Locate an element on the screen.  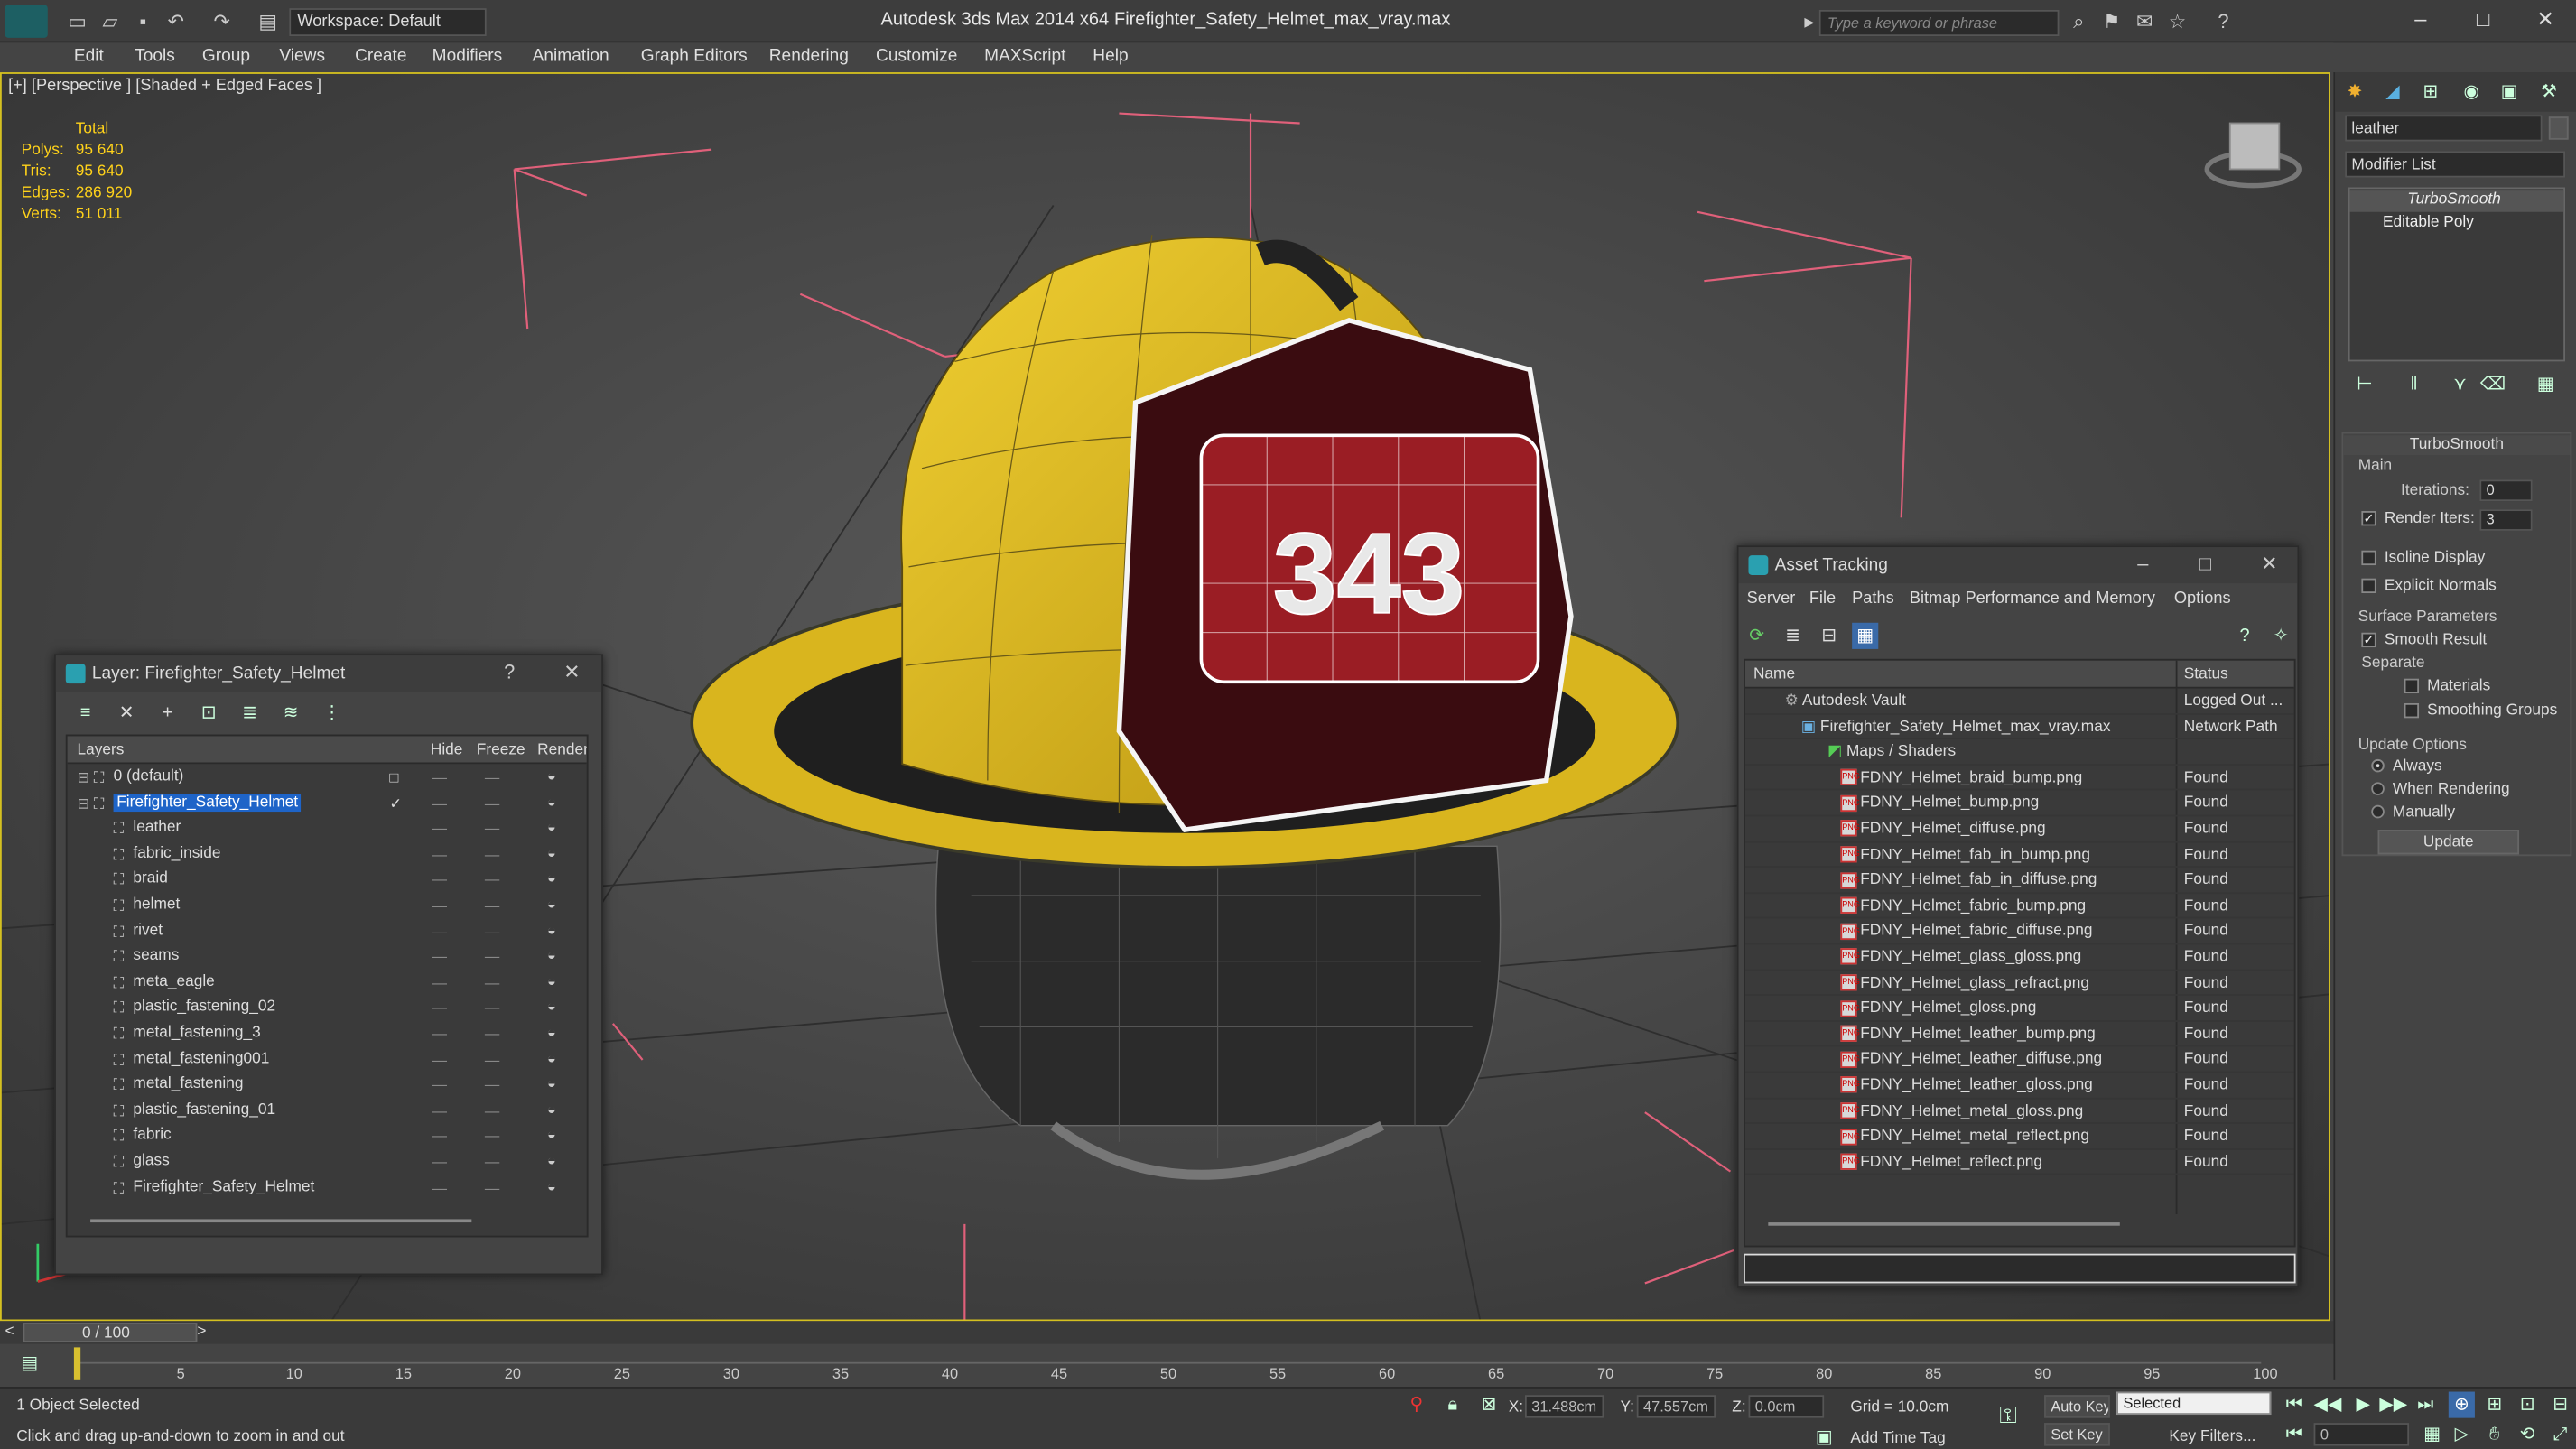
modifier-list-dropdown: Modifier List is located at coordinates (2455, 164).